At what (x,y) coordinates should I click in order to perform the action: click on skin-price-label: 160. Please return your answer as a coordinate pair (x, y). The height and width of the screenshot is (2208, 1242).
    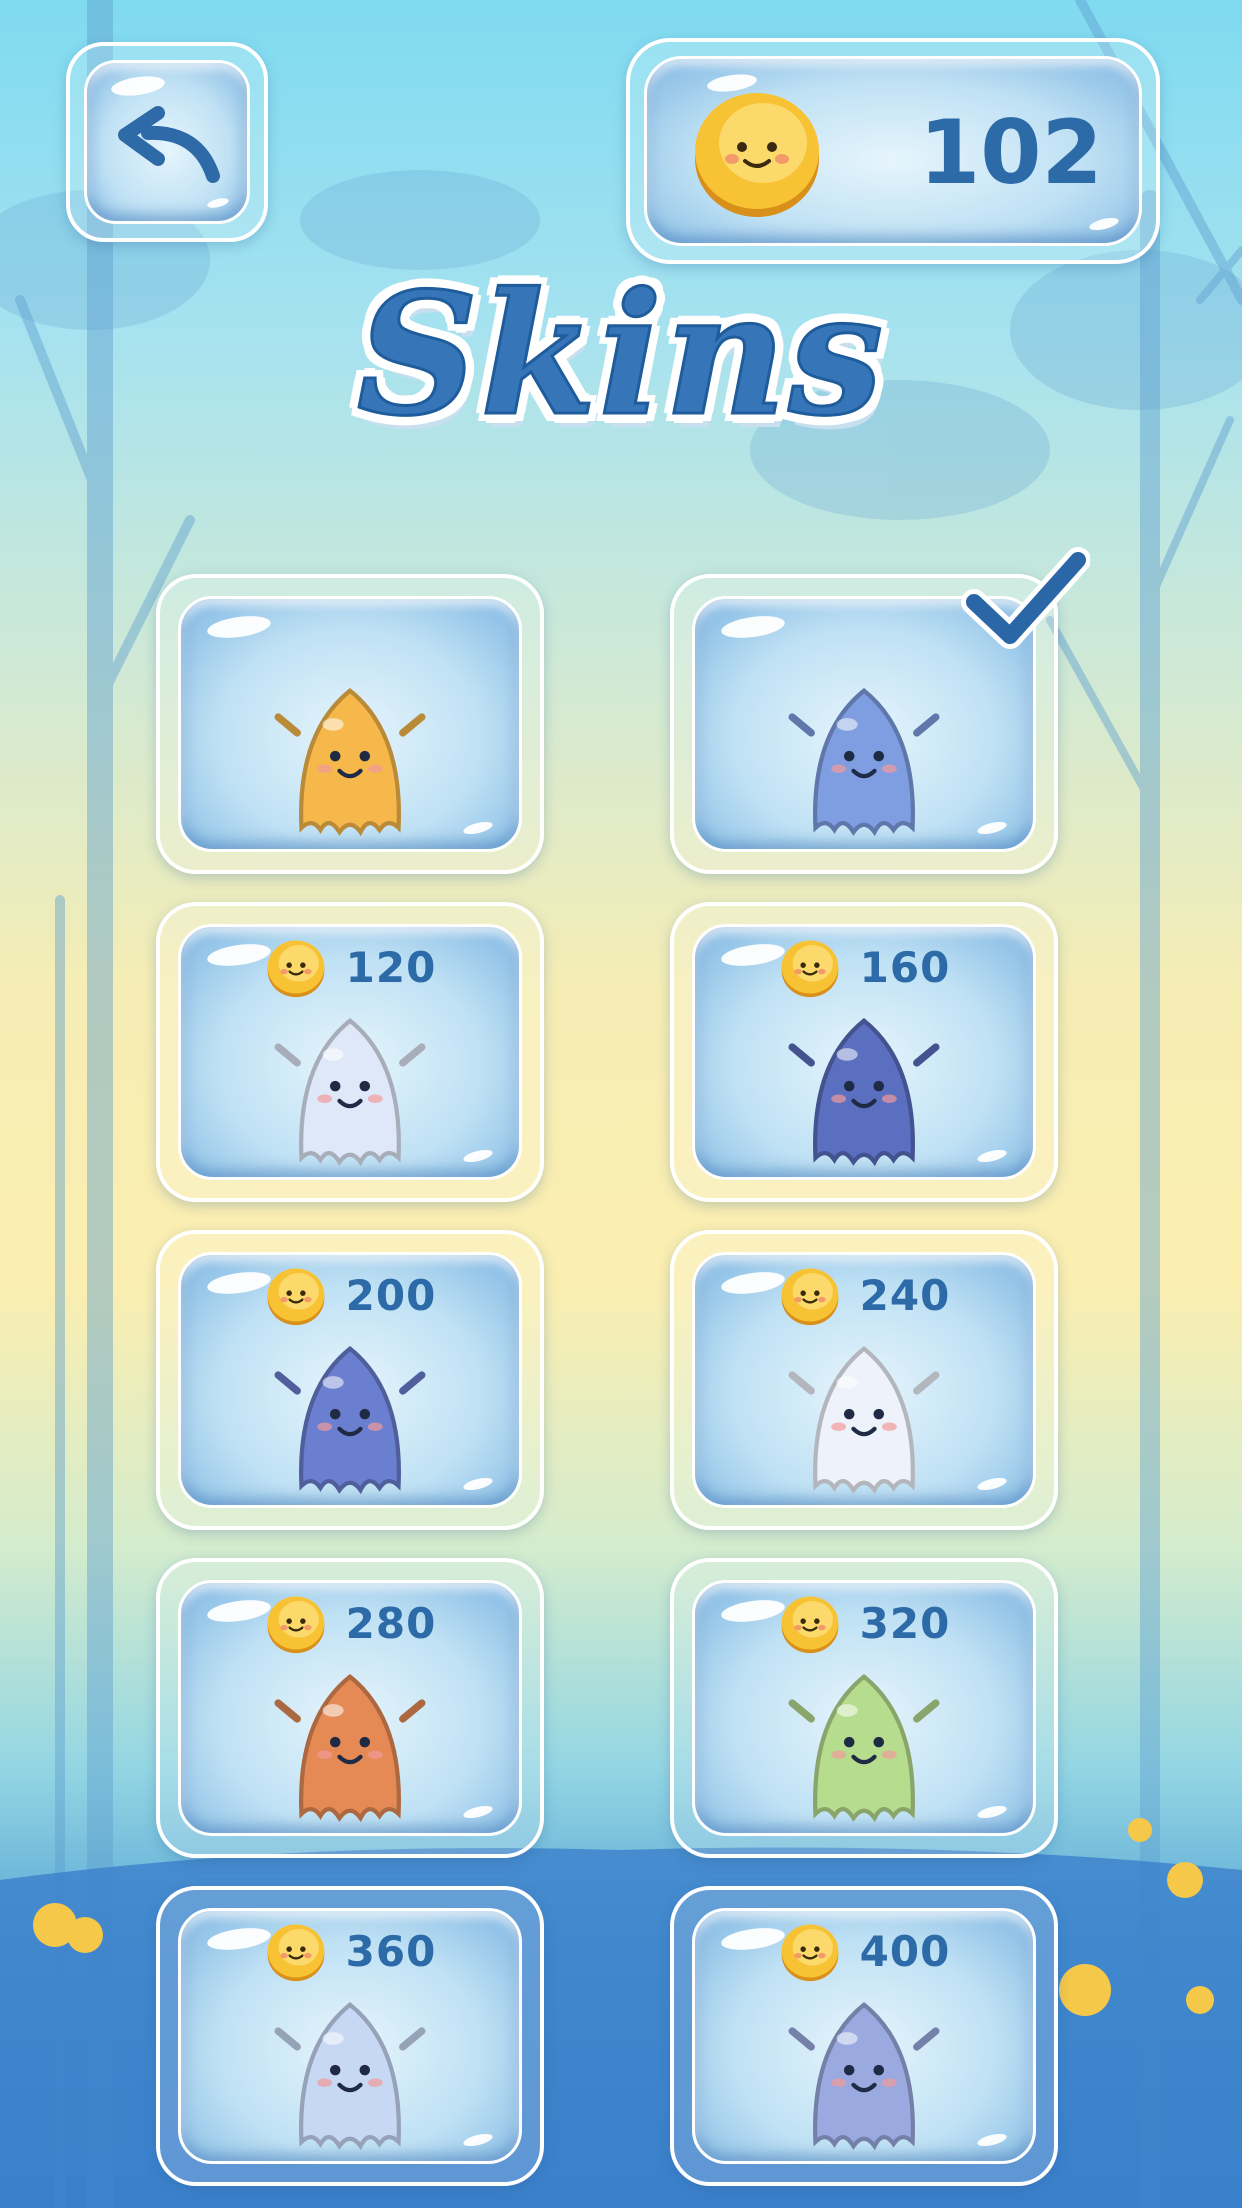
    Looking at the image, I should click on (905, 967).